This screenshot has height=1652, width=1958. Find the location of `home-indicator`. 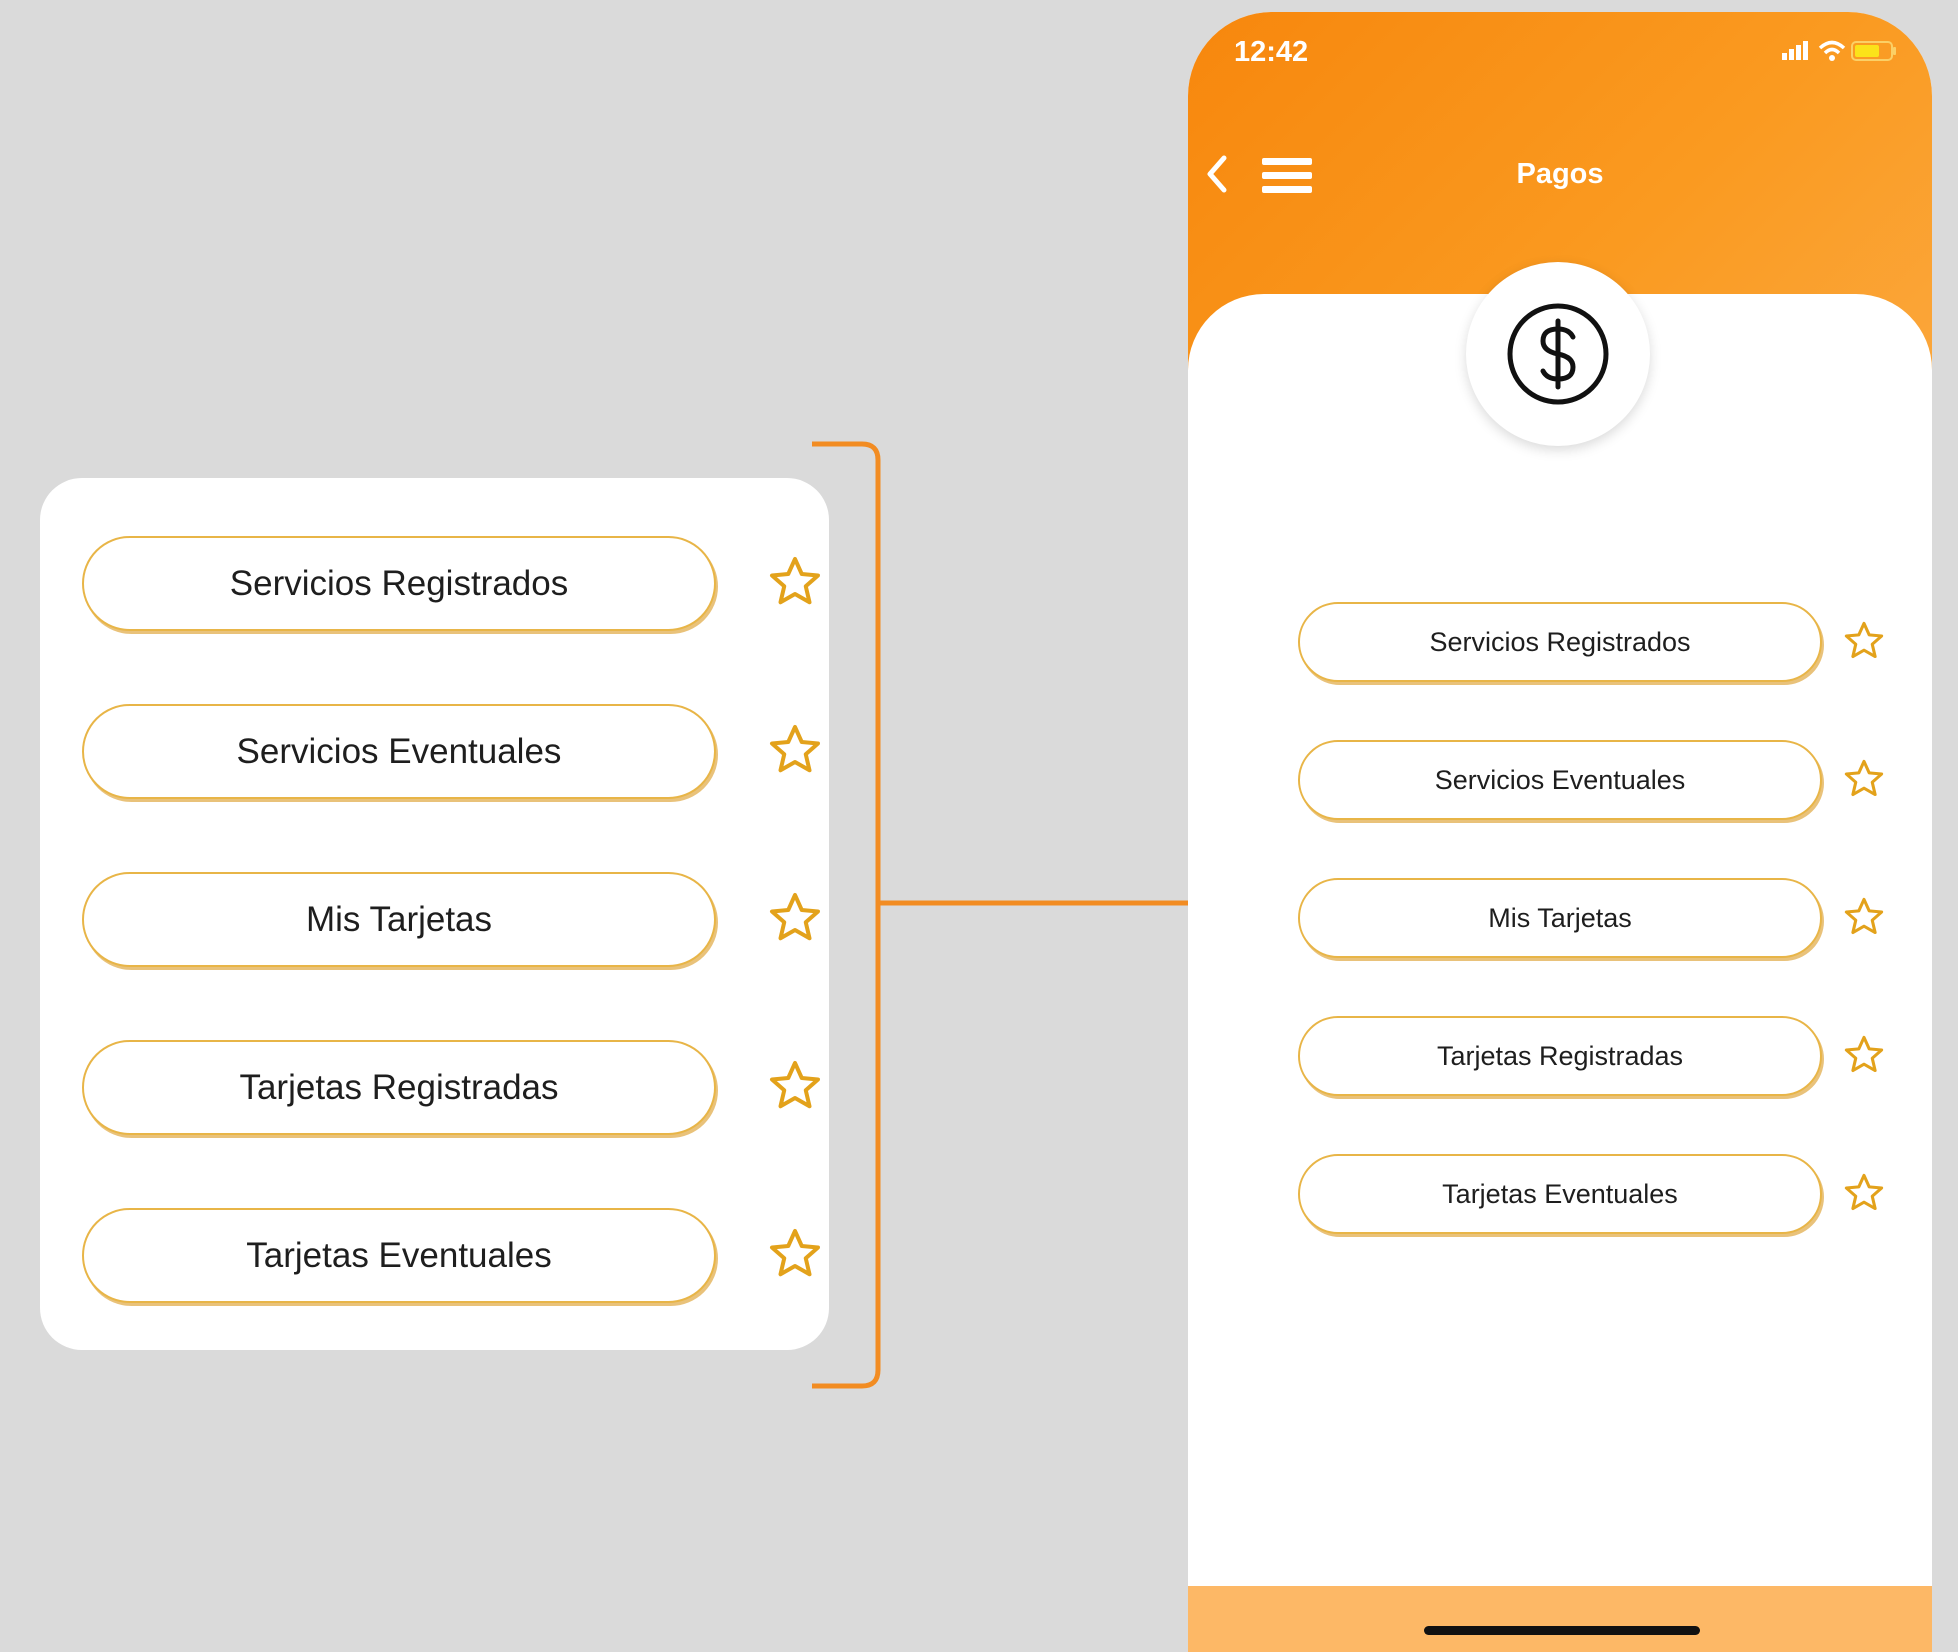

home-indicator is located at coordinates (1562, 1630).